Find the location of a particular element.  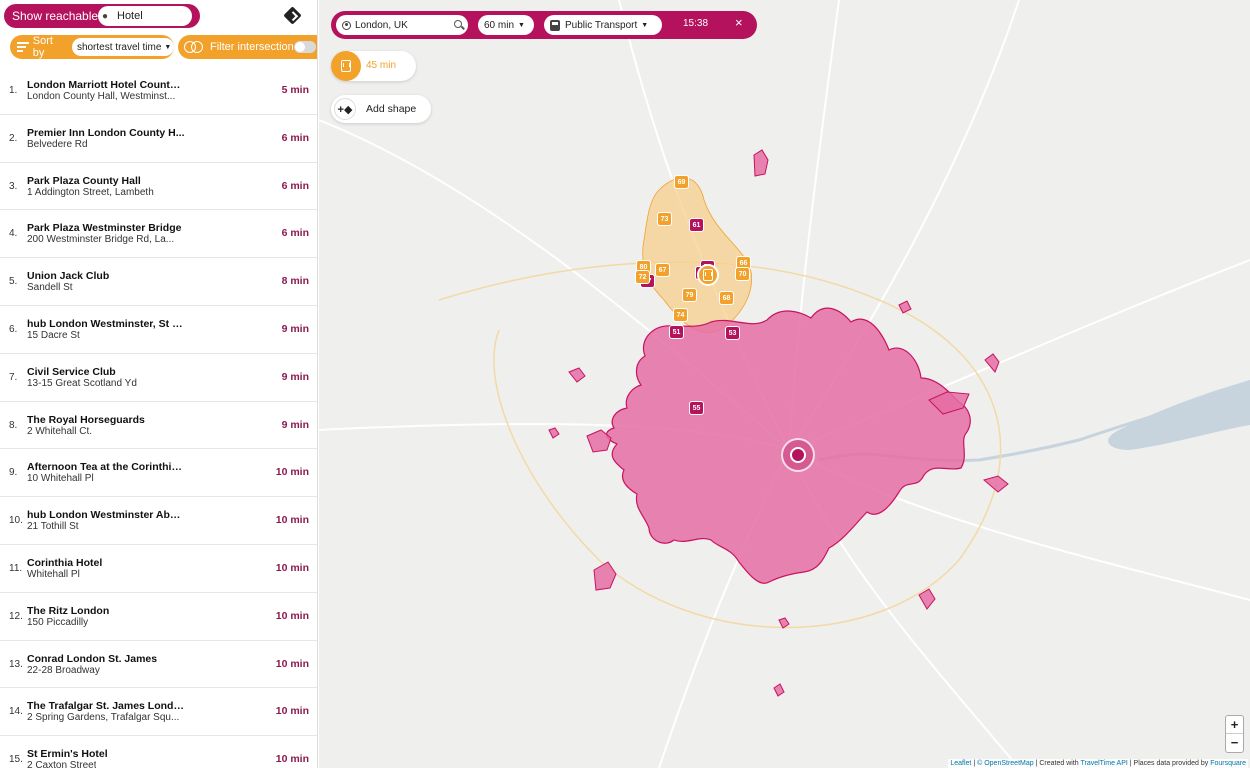

place-search-value: Hotel is located at coordinates (130, 16).